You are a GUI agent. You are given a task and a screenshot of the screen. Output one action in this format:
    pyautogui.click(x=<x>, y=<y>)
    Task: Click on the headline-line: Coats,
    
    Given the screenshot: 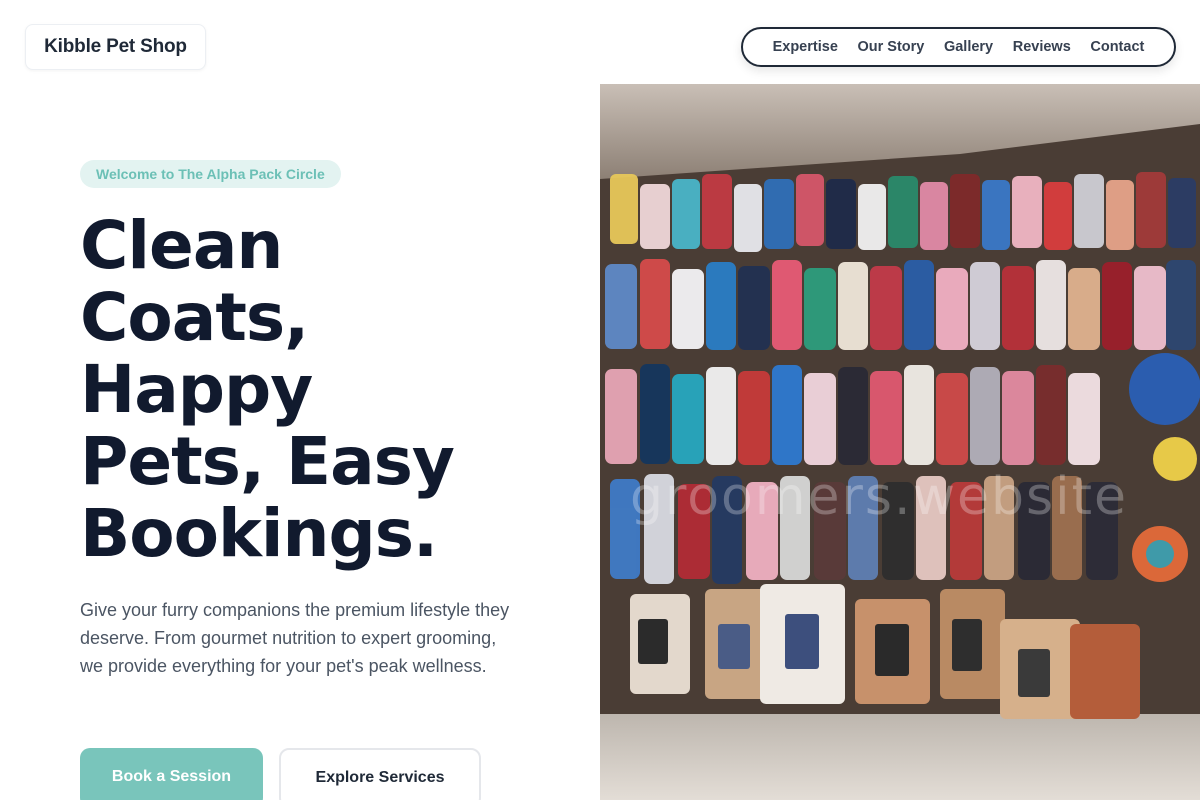 What is the action you would take?
    pyautogui.click(x=194, y=317)
    